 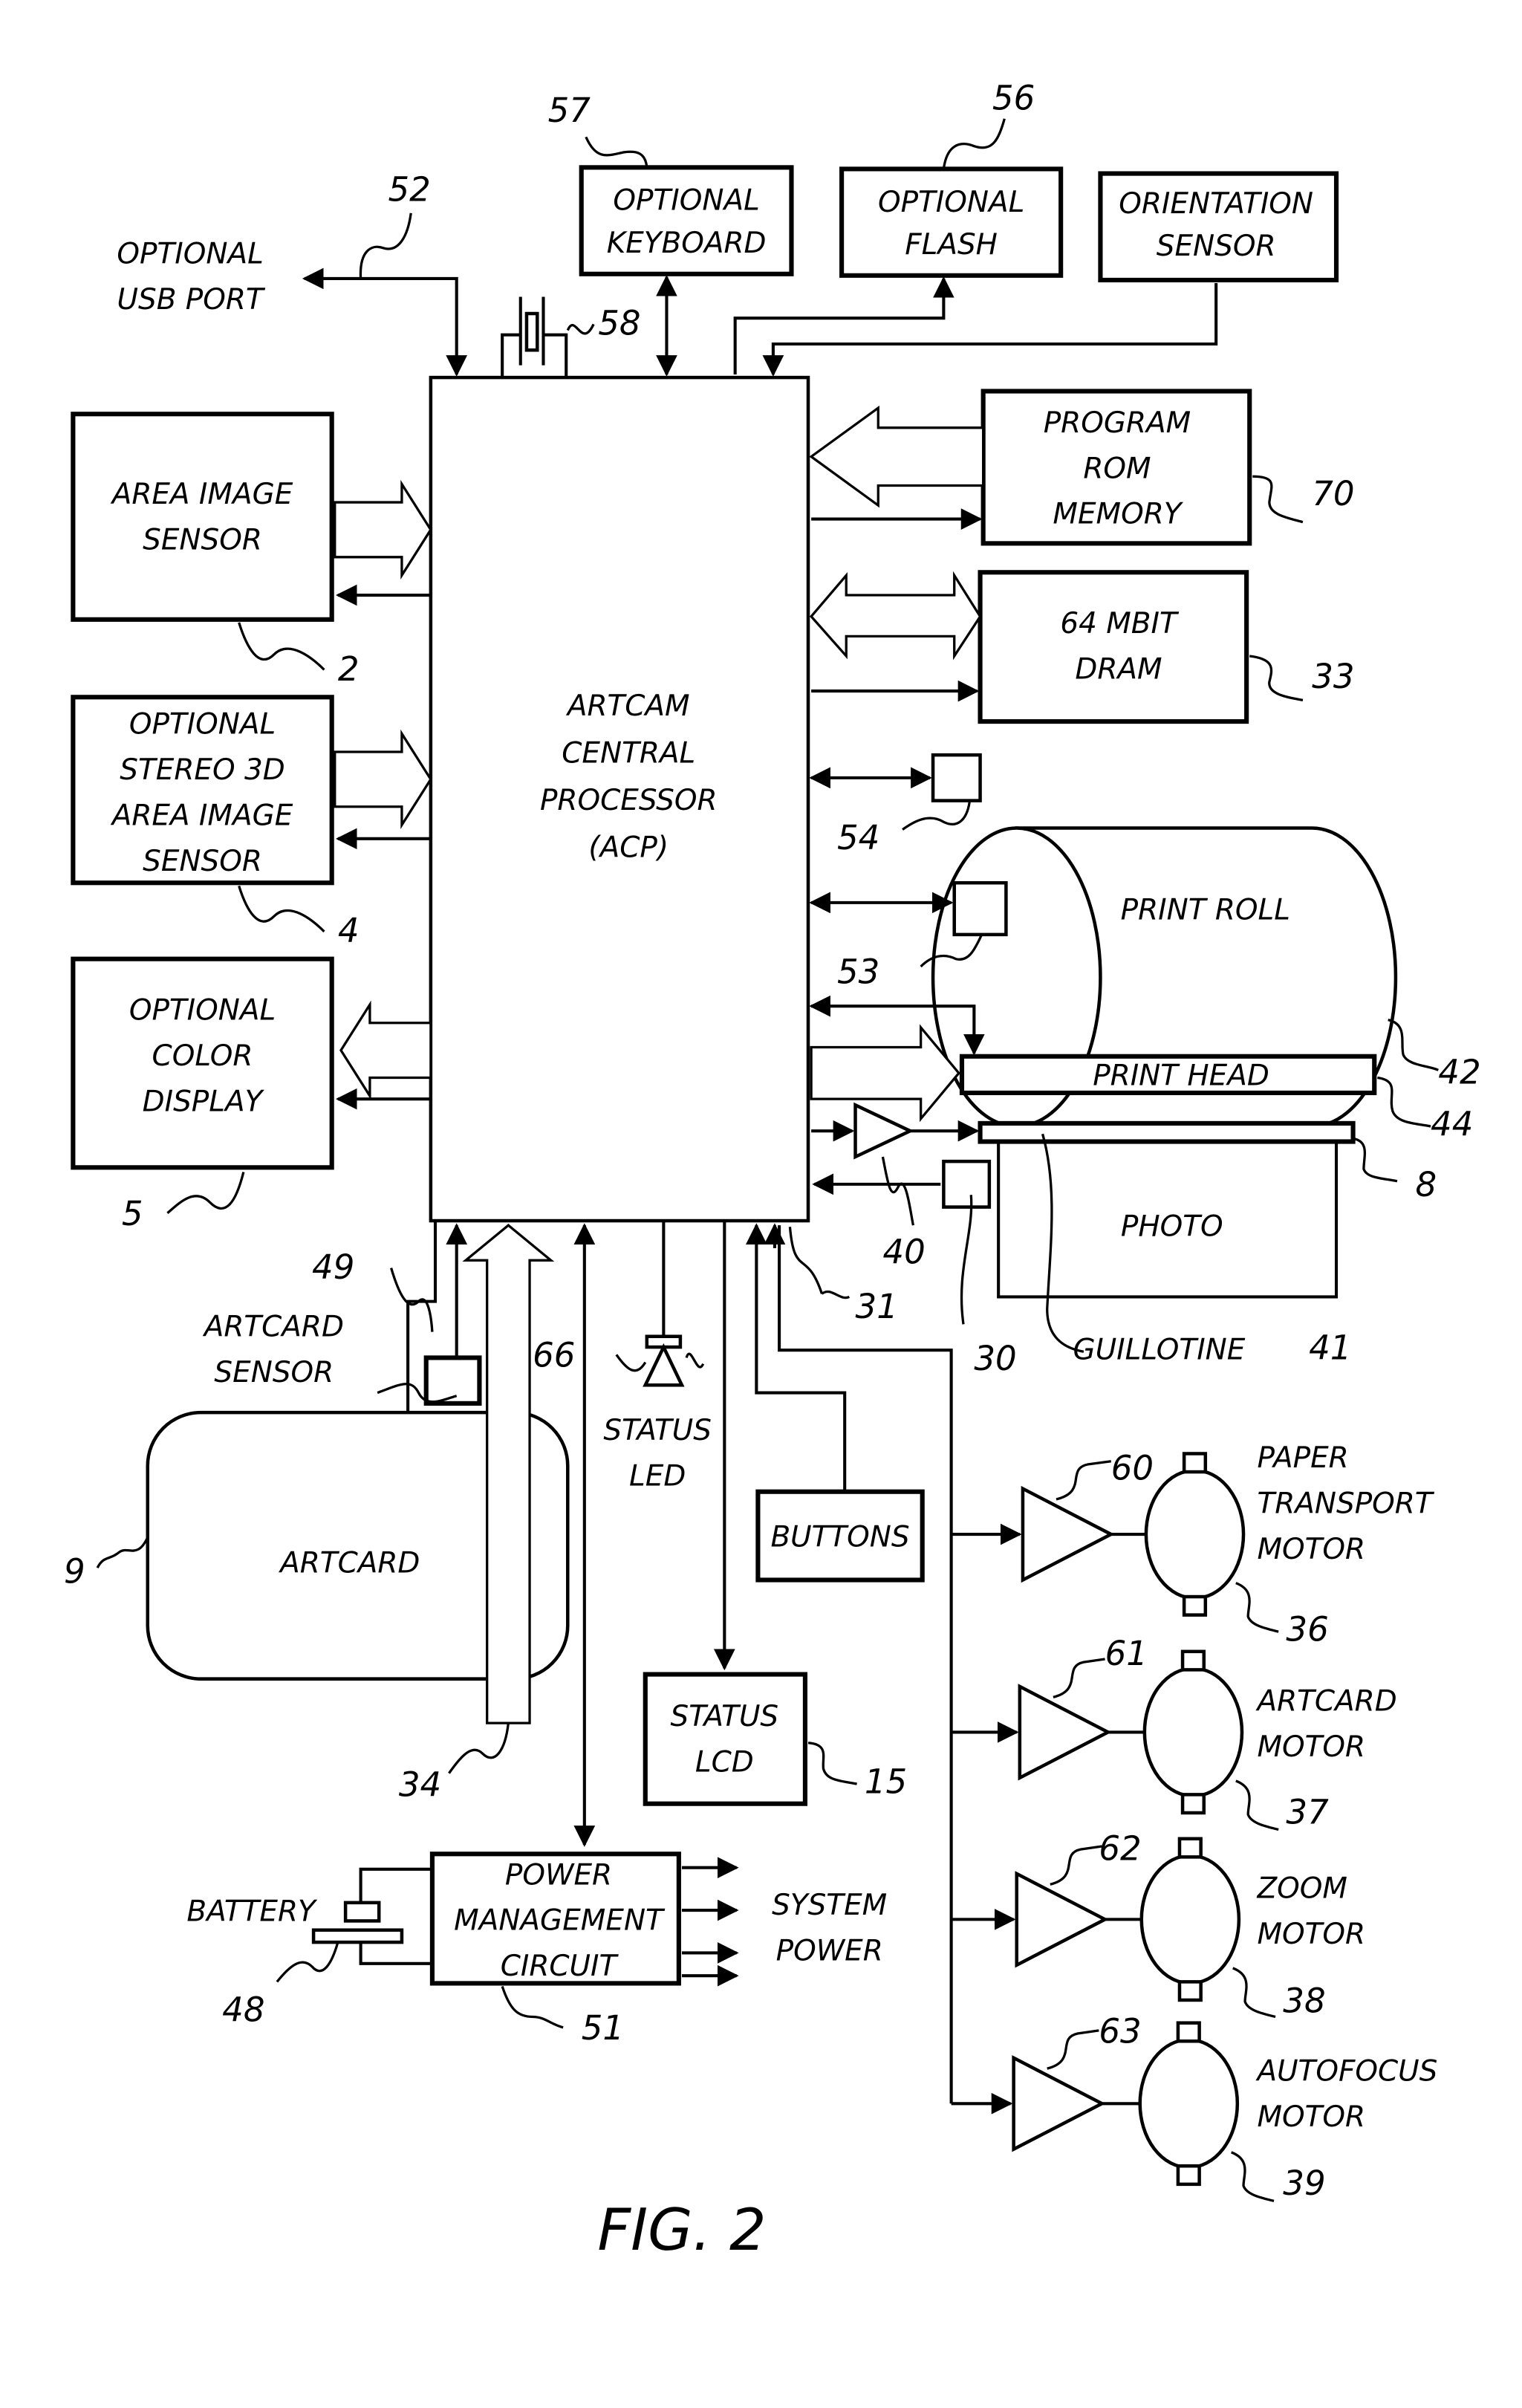 I want to click on area-image-sensor-block: AREA IMAGE SENSOR 2, so click(x=251, y=550).